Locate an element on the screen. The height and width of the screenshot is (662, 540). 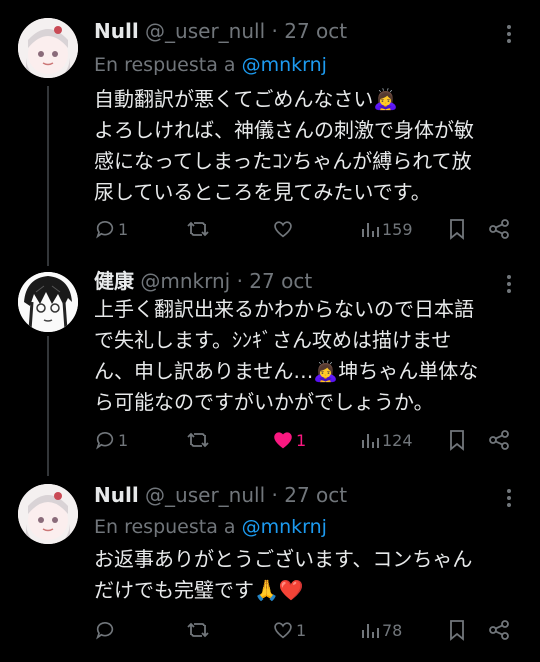
tweet-text-line: 自動翻訳が悪くてごめんなさい🙇‍♀️ is located at coordinates (246, 99).